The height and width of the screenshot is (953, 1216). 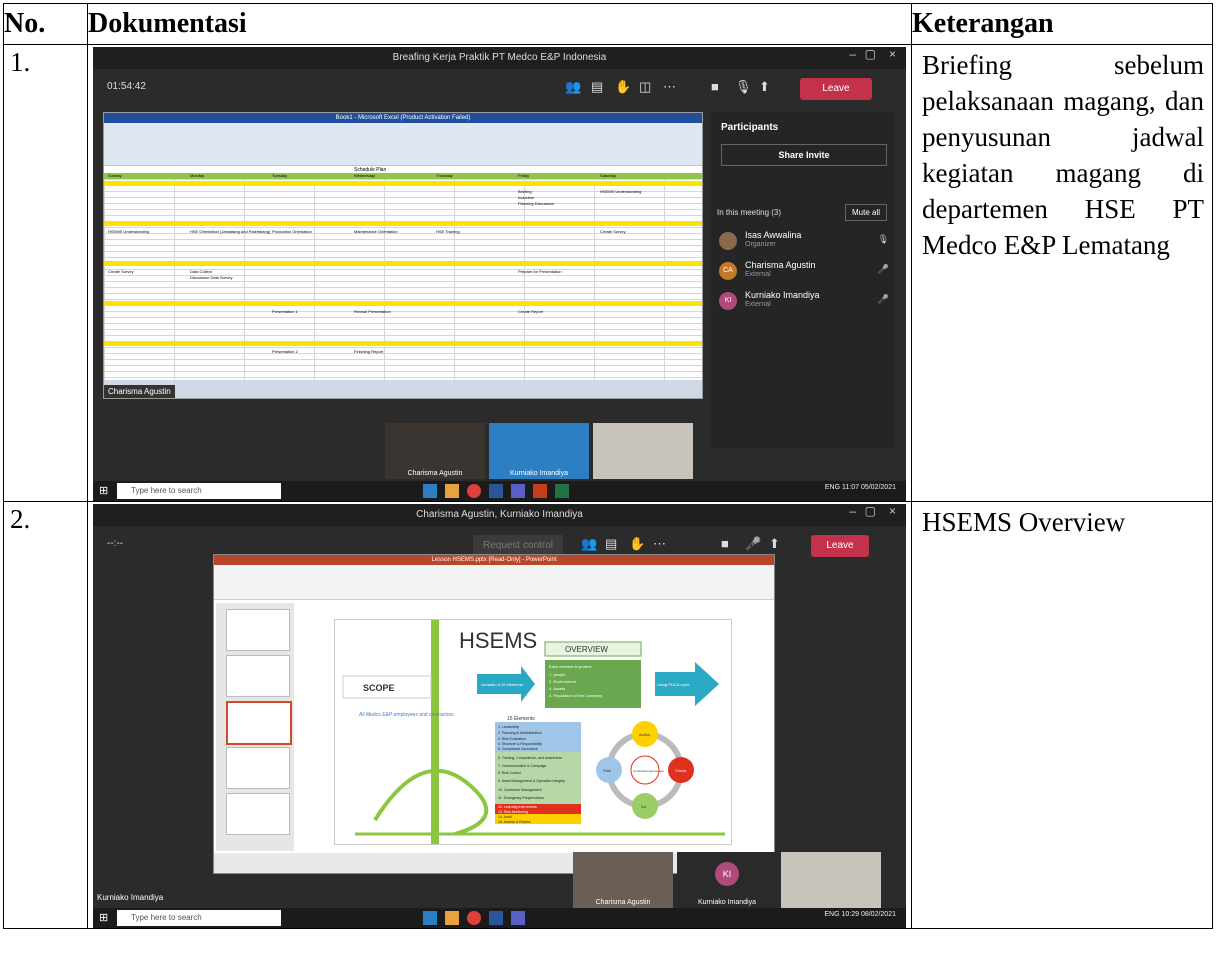 I want to click on arrow-pdca-text: Using PDCA cycle, so click(x=673, y=684).